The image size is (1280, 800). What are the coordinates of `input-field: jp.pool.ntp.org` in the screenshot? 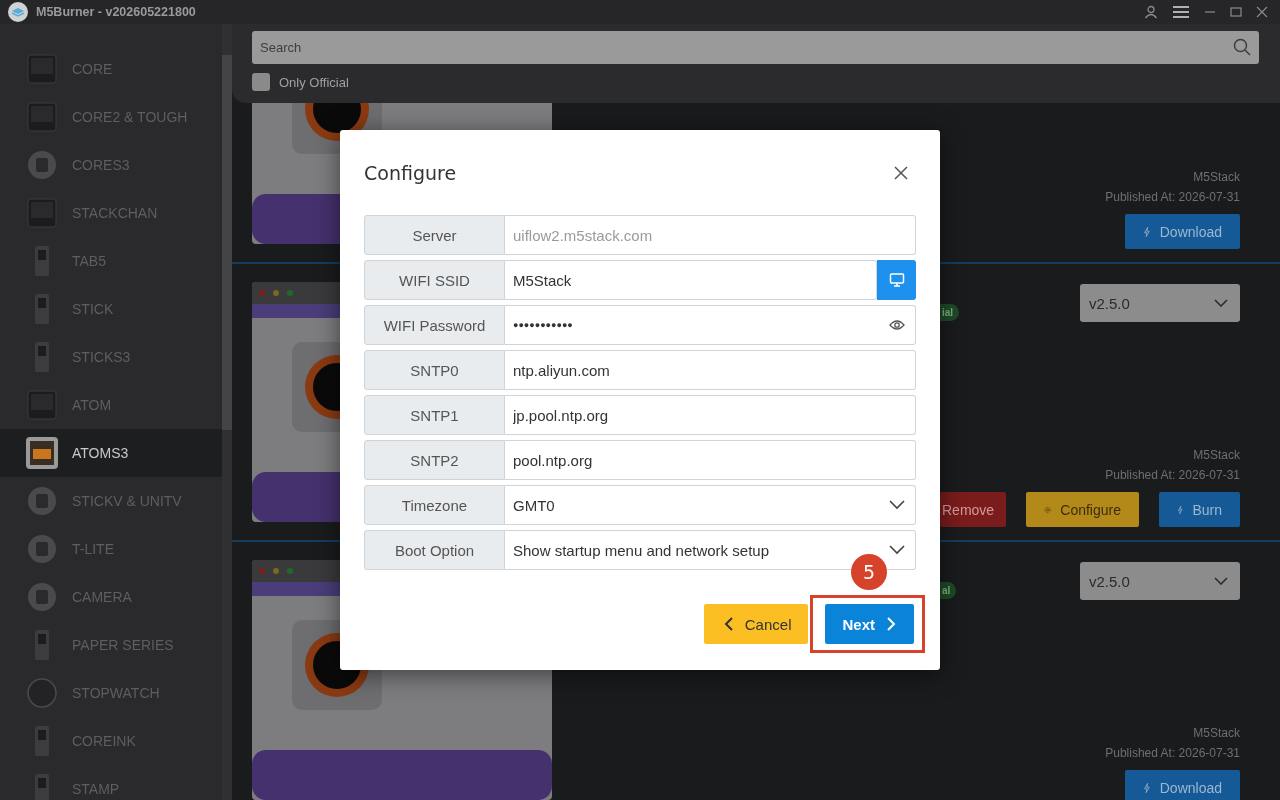 It's located at (710, 415).